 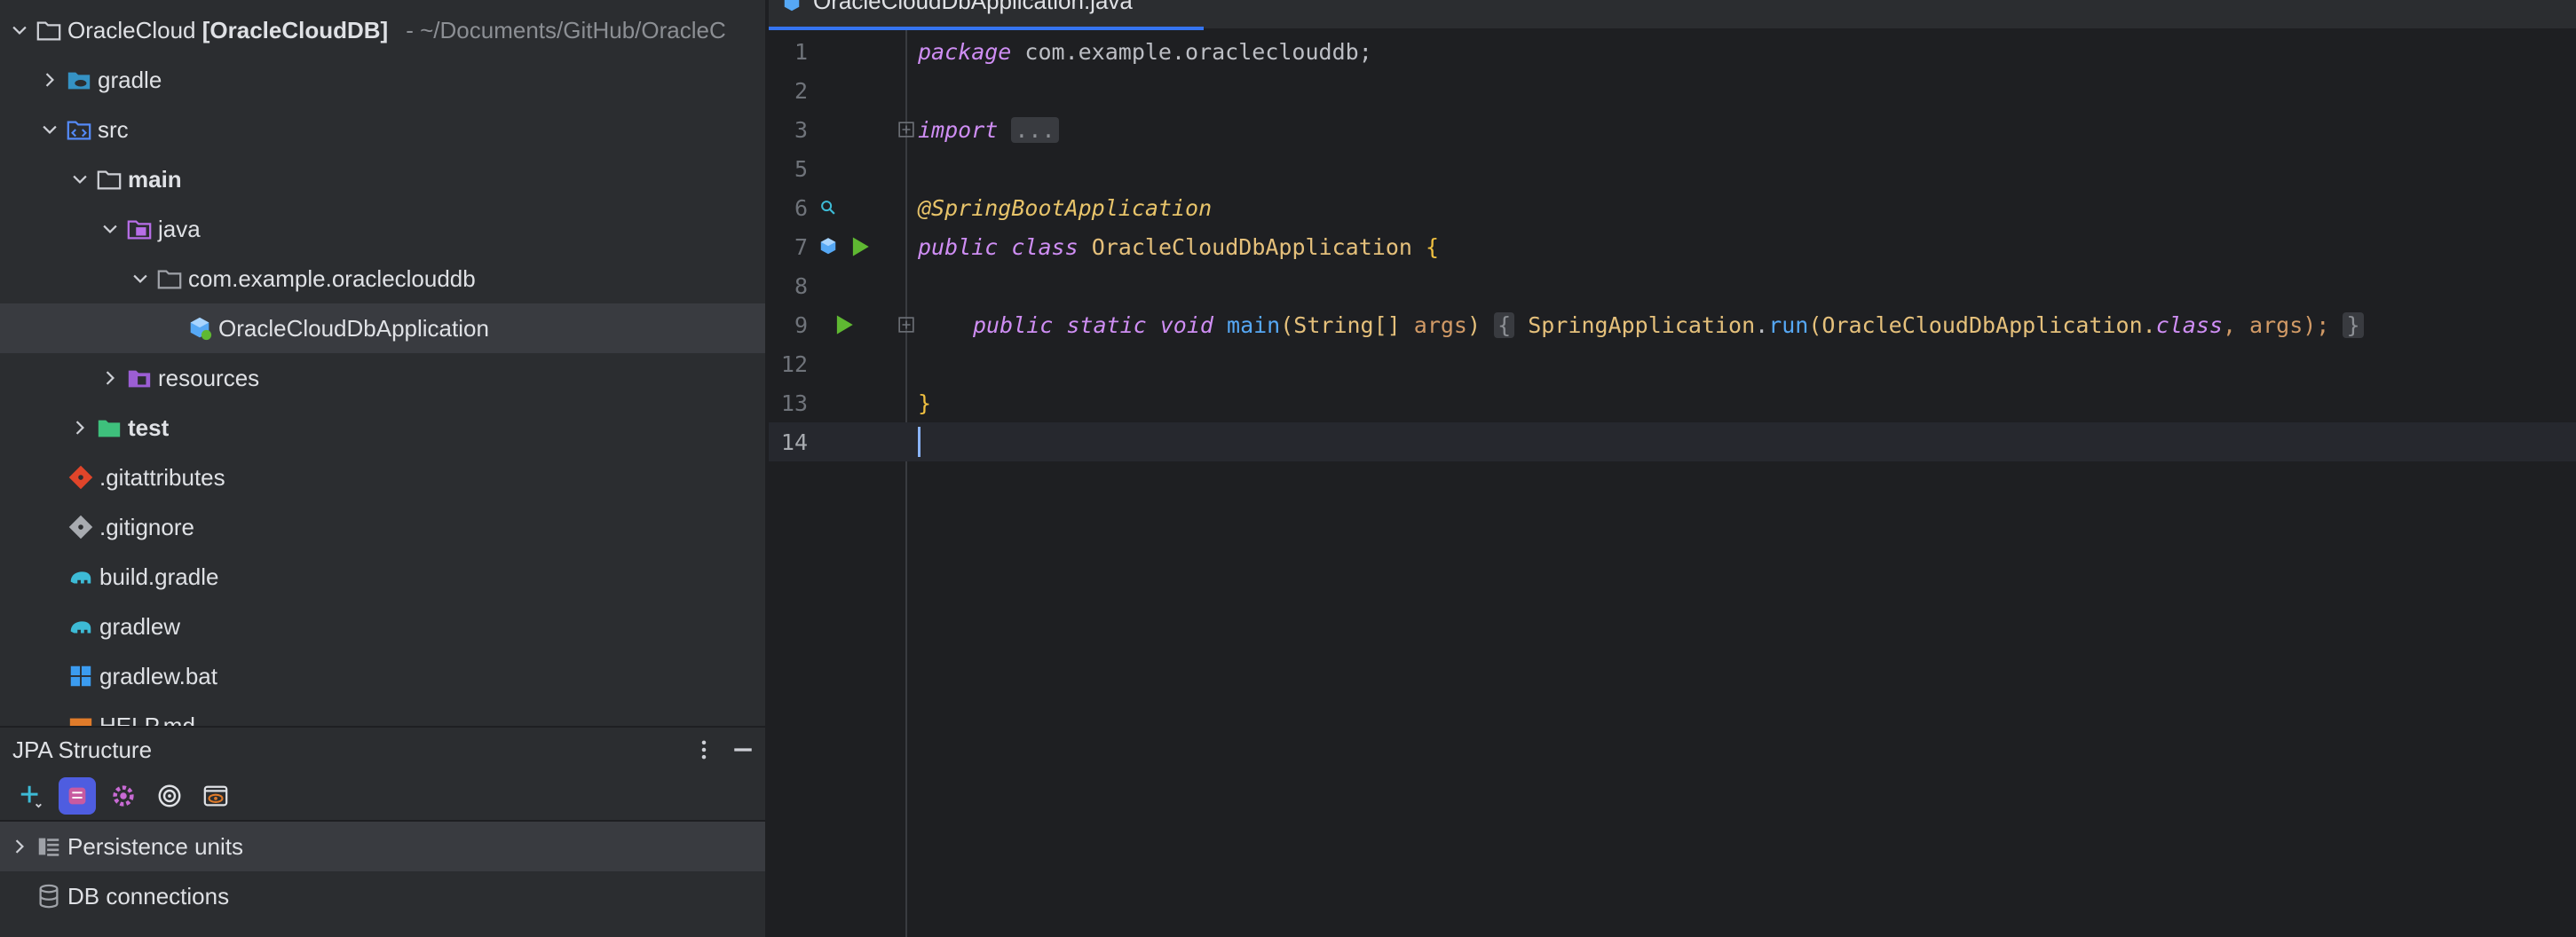 What do you see at coordinates (1672, 441) in the screenshot?
I see `code-line-current: 14` at bounding box center [1672, 441].